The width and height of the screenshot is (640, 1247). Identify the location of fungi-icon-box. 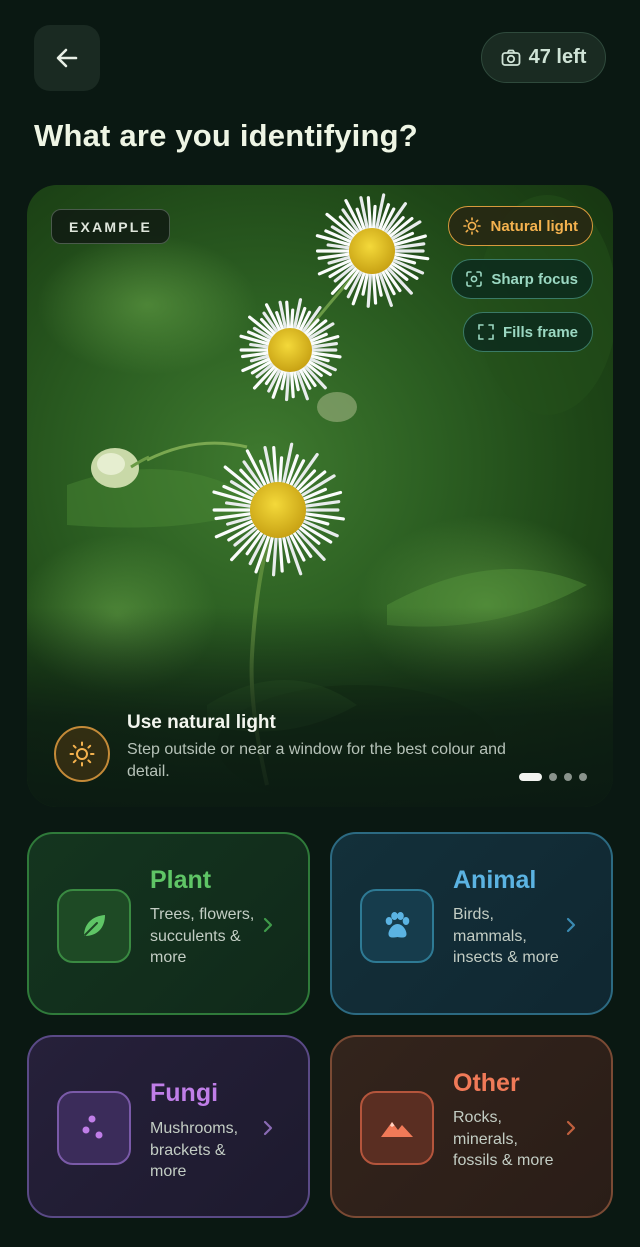
(94, 1128).